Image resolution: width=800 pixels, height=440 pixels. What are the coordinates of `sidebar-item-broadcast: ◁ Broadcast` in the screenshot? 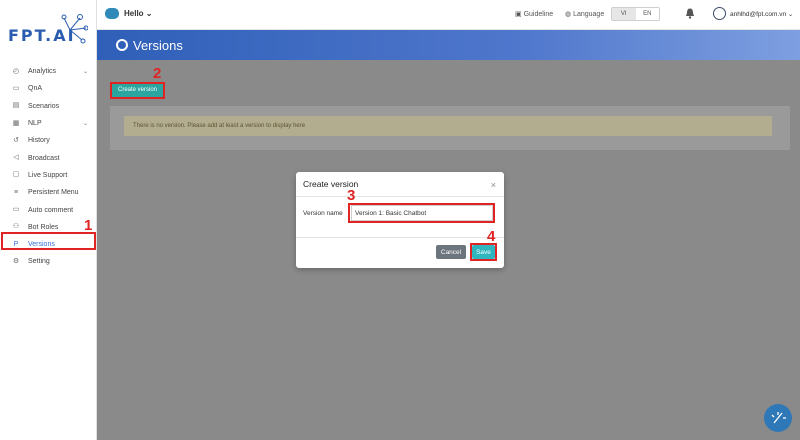 It's located at (48, 157).